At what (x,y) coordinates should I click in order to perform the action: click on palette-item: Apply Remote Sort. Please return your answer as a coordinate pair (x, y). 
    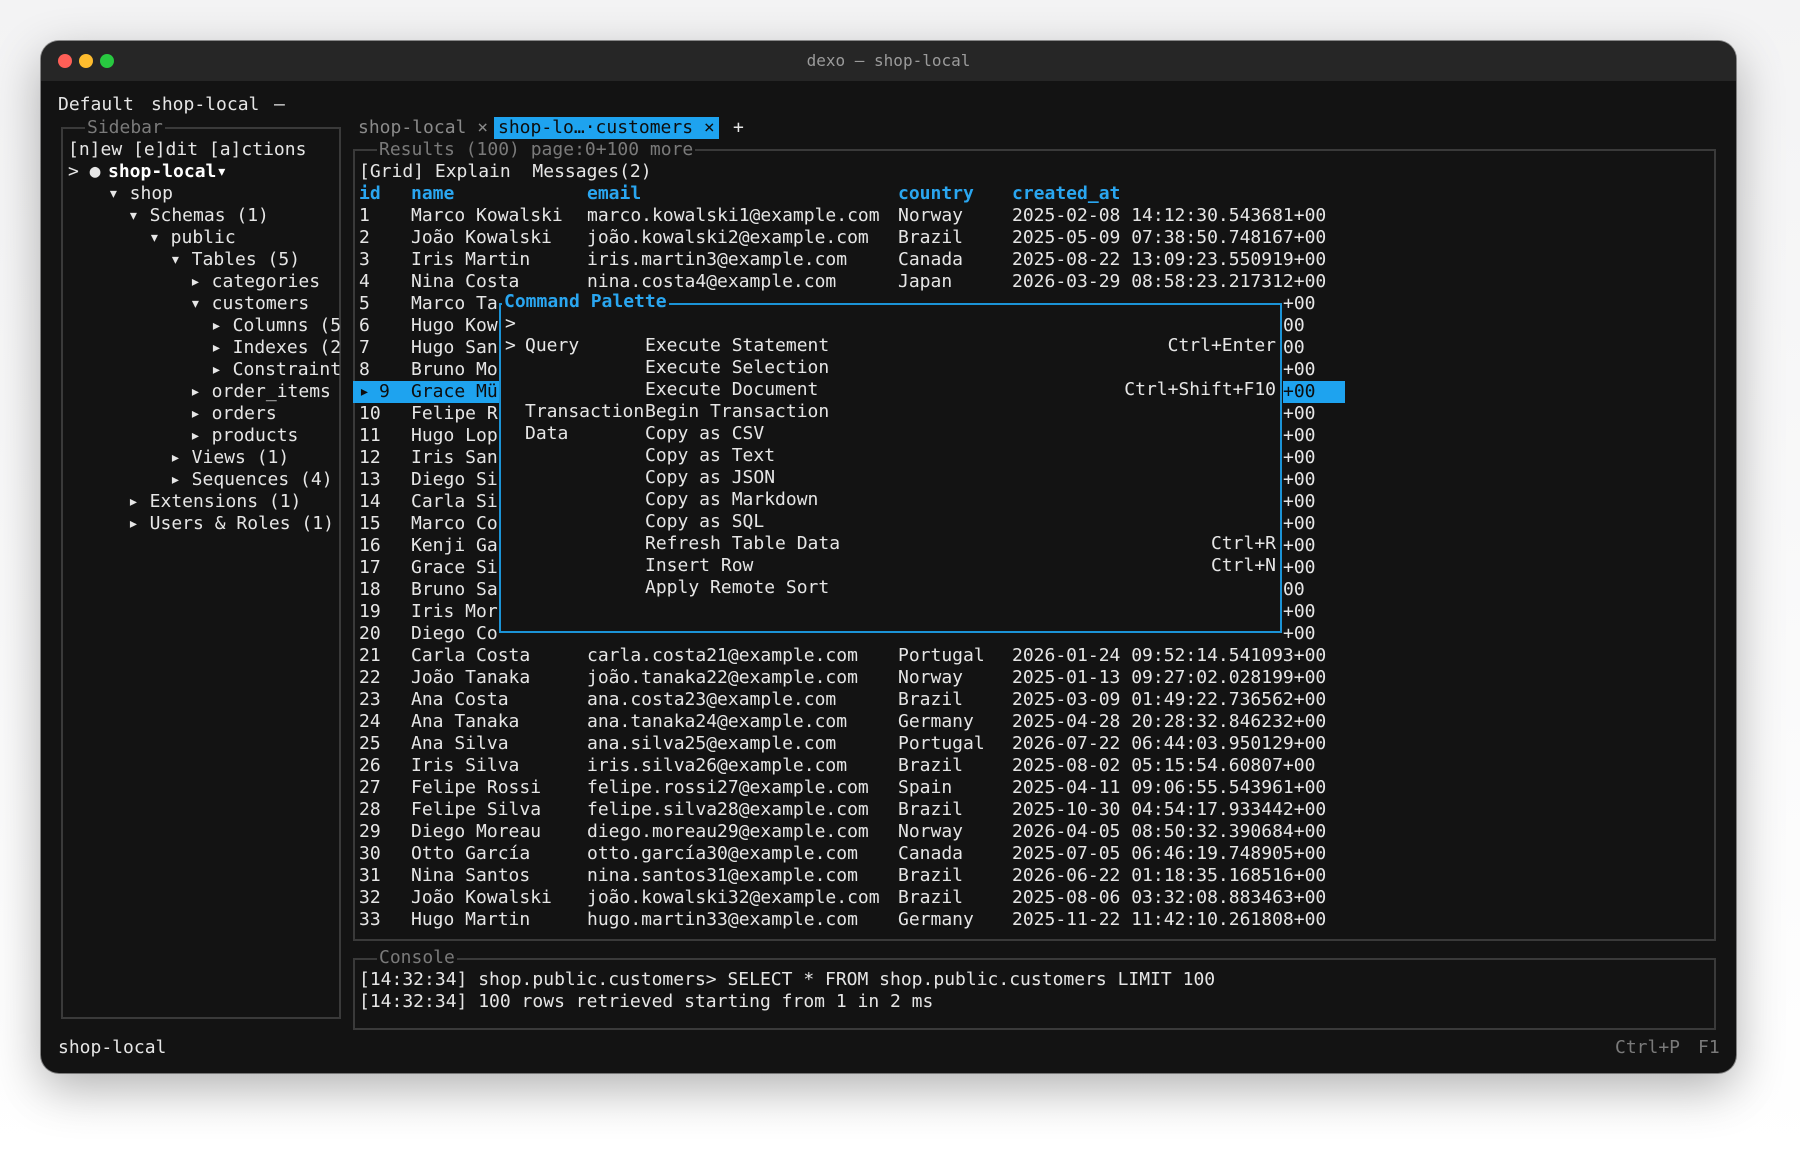
    Looking at the image, I should click on (890, 588).